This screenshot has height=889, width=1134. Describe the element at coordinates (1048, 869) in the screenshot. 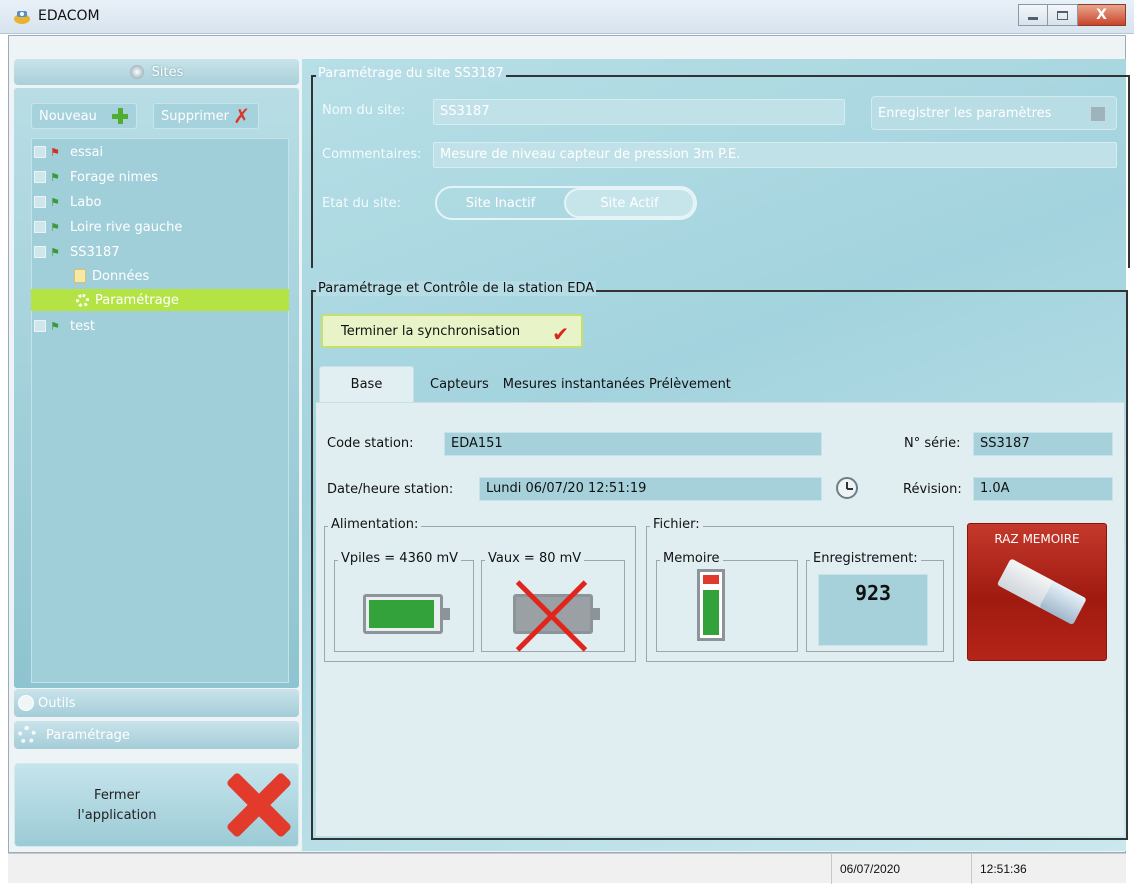

I see `status-time: 12:51:36` at that location.